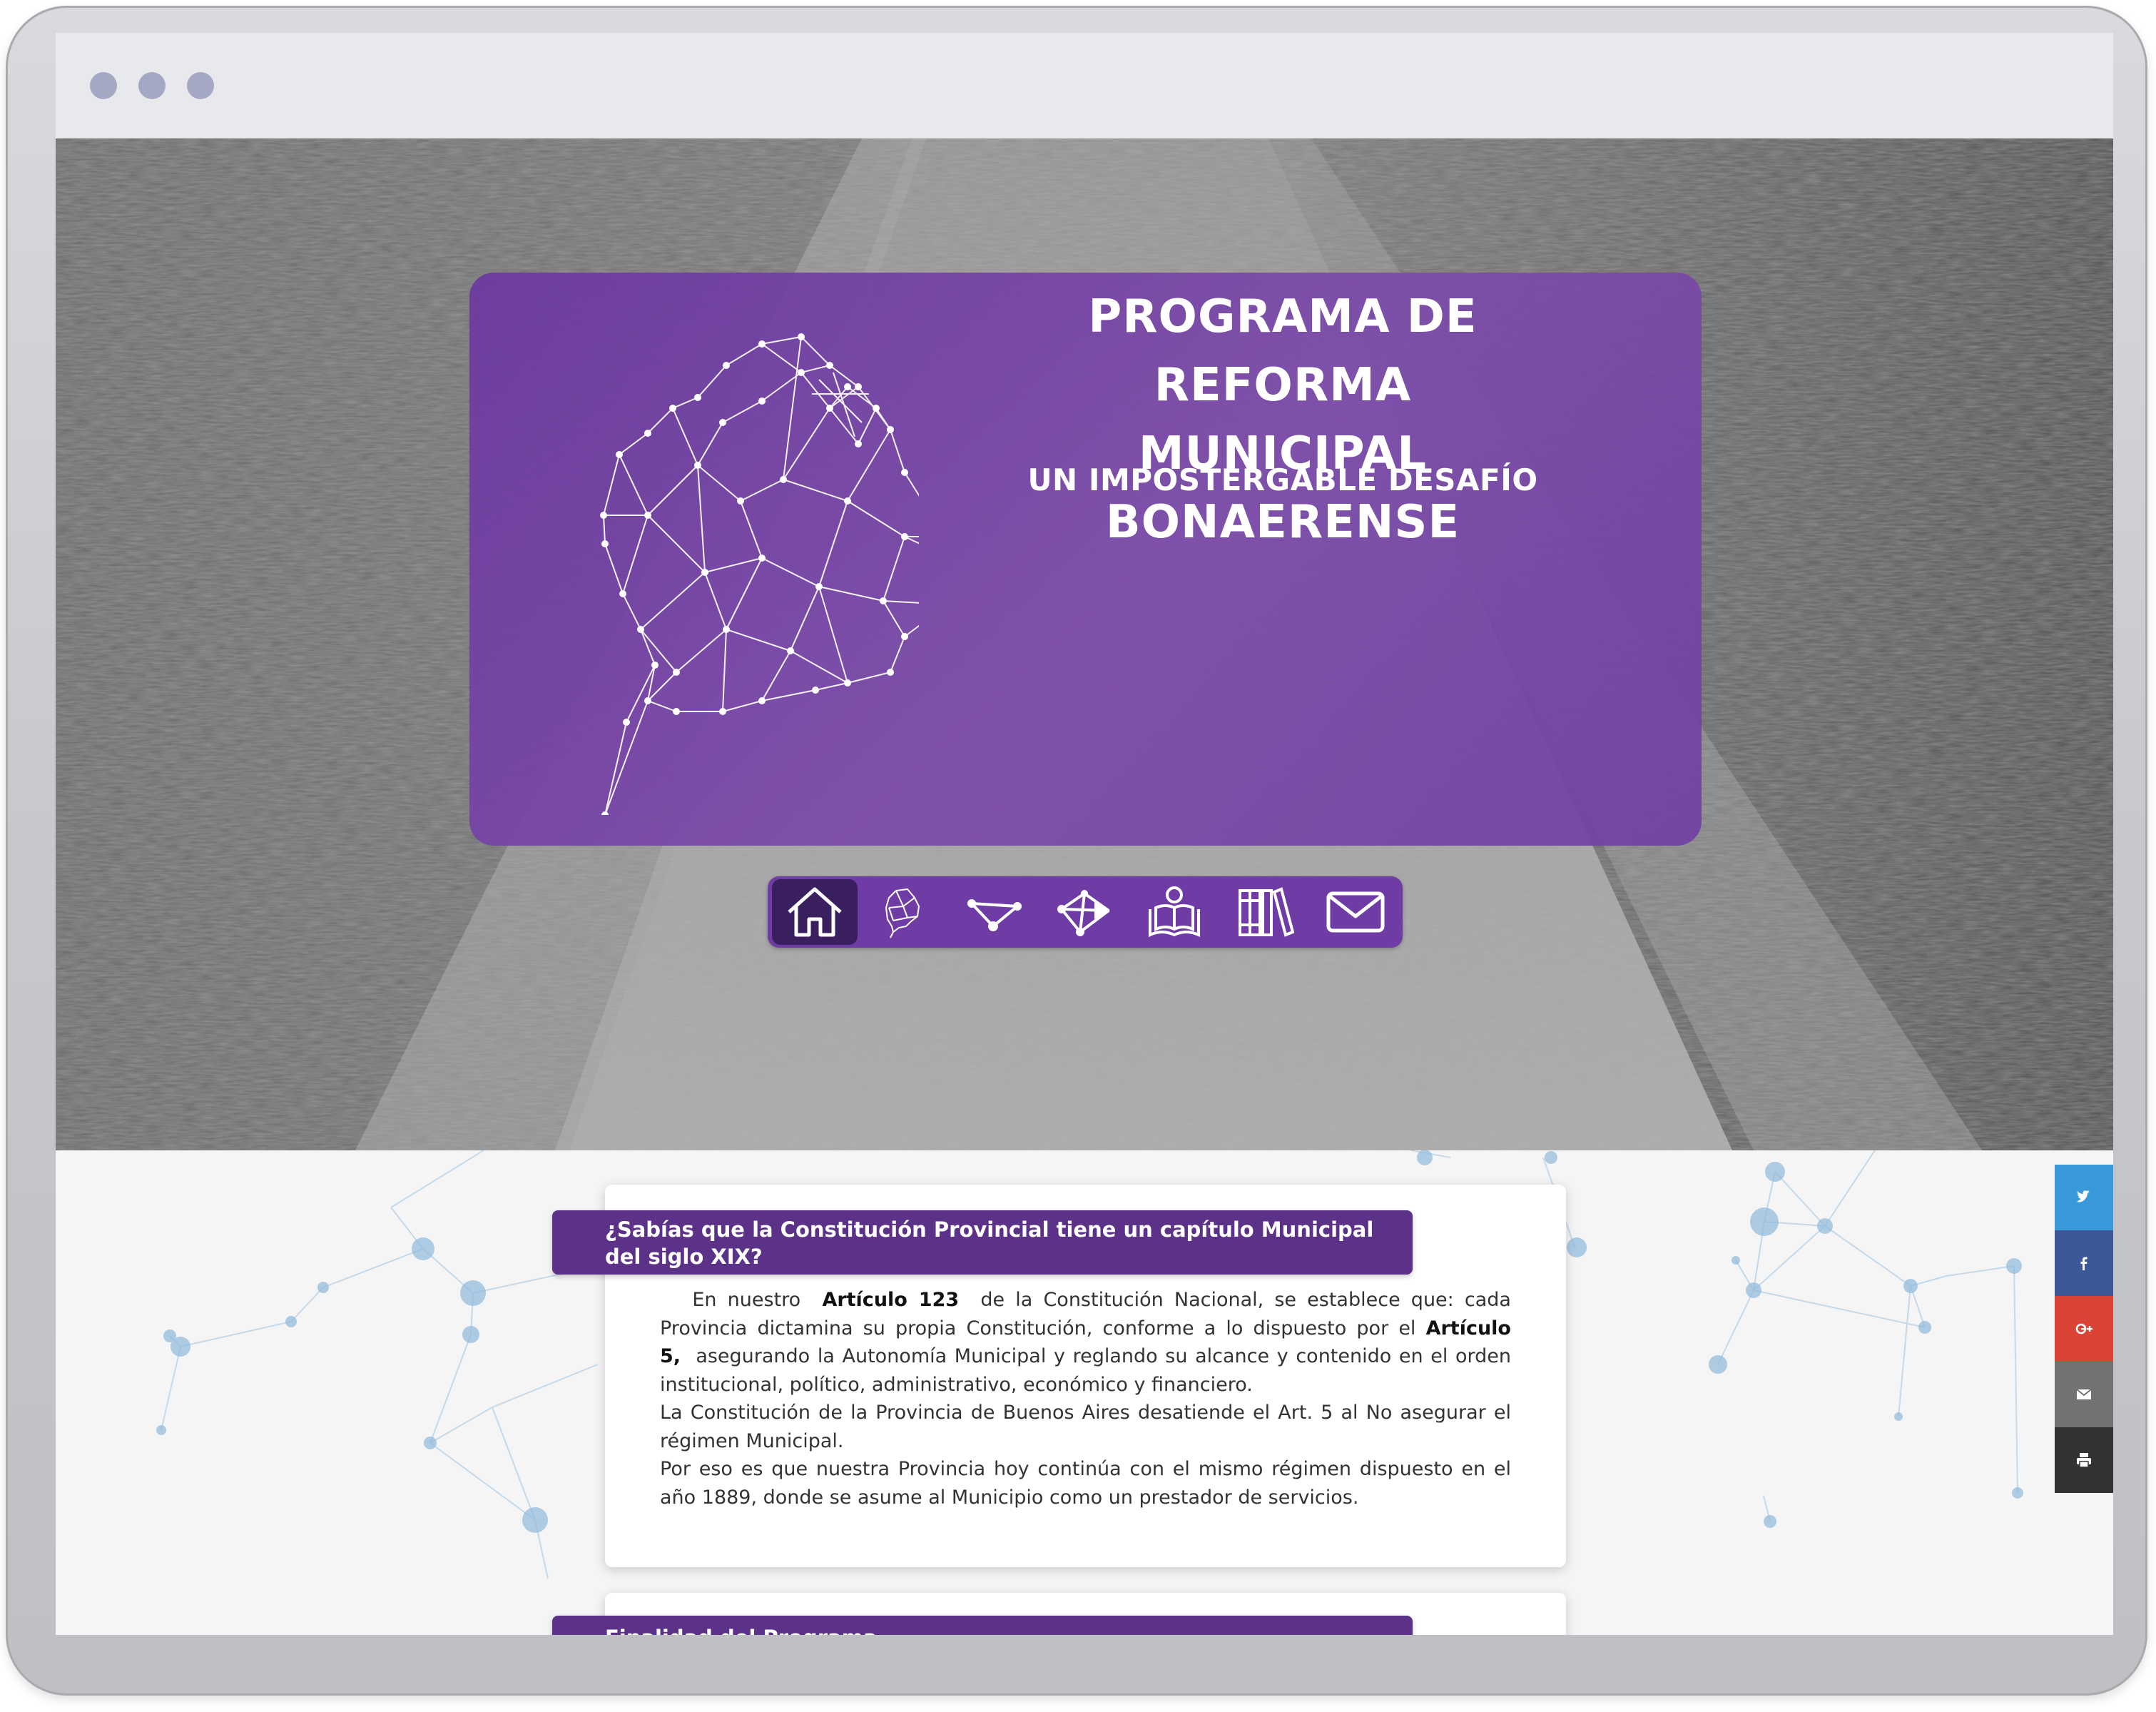 The image size is (2156, 1712). I want to click on print-icon, so click(2084, 1460).